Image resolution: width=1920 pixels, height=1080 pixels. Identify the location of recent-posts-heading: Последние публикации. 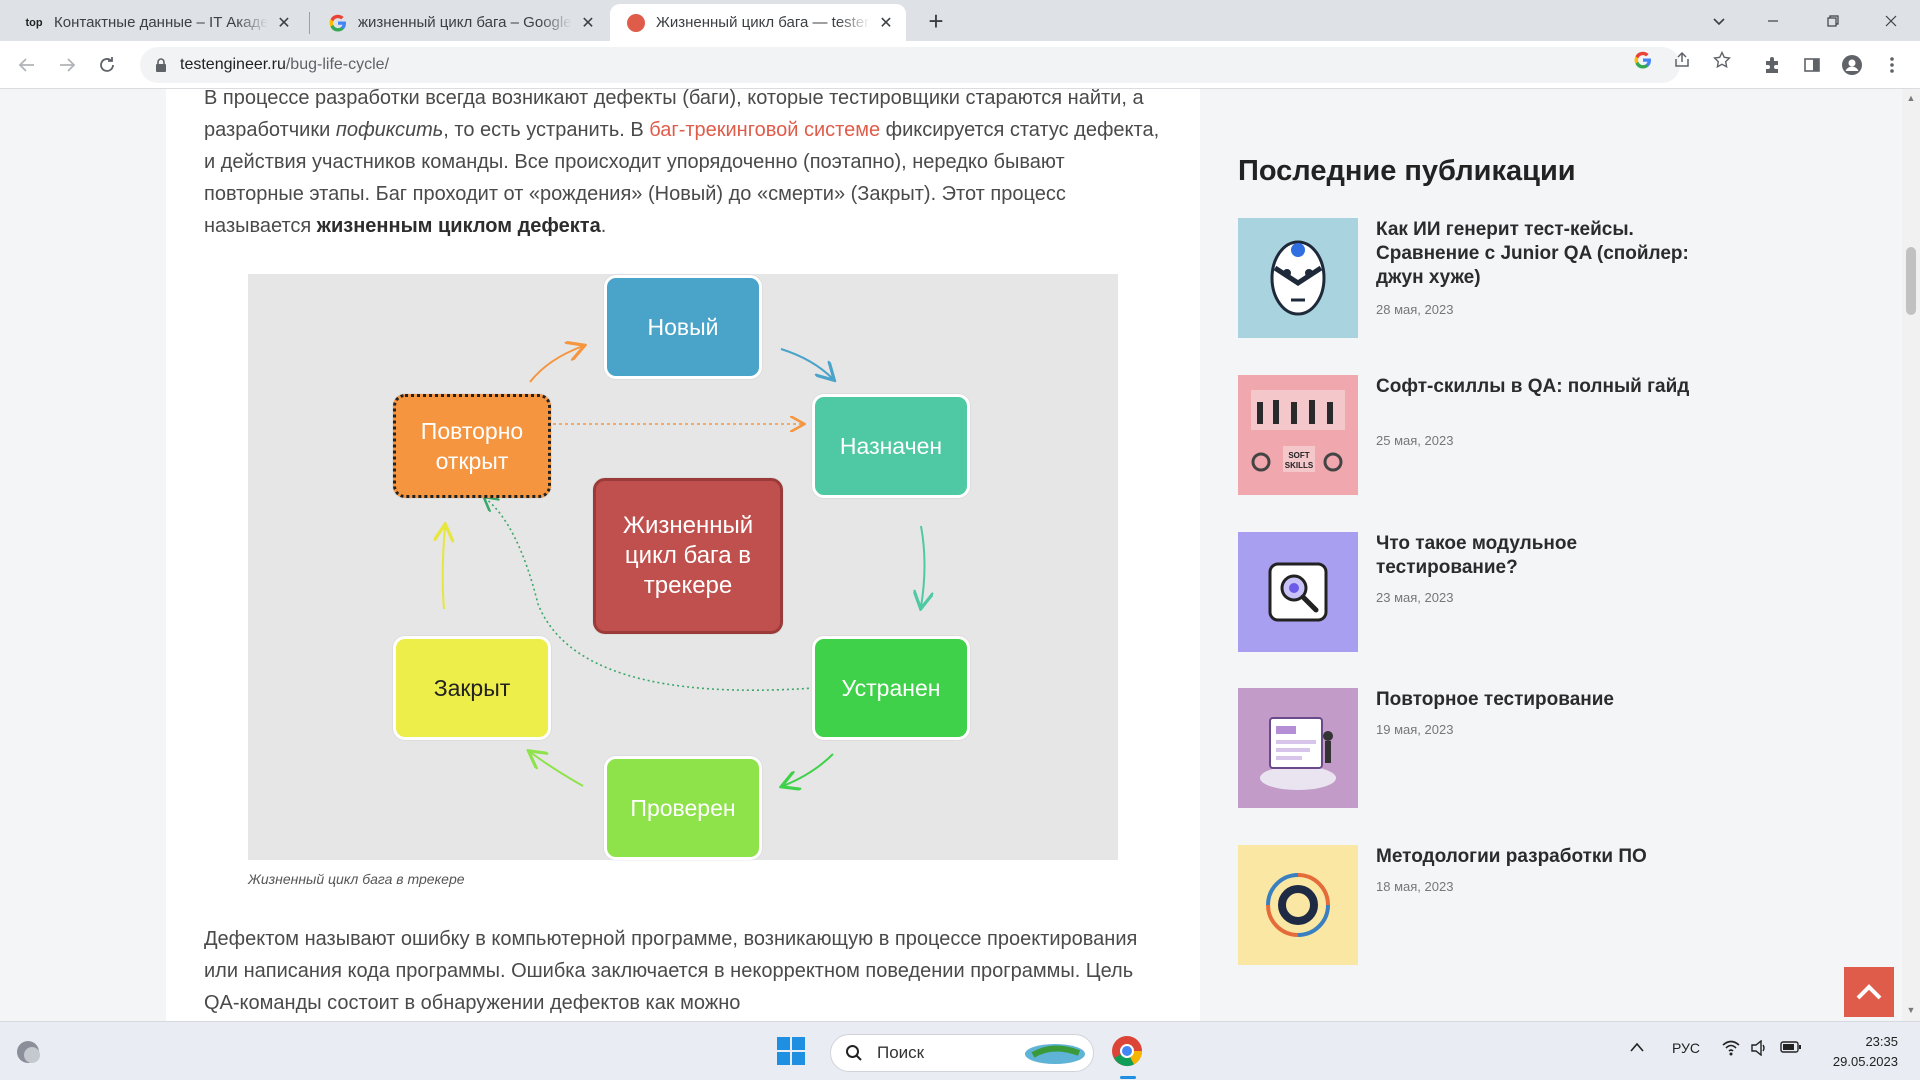
(1407, 171).